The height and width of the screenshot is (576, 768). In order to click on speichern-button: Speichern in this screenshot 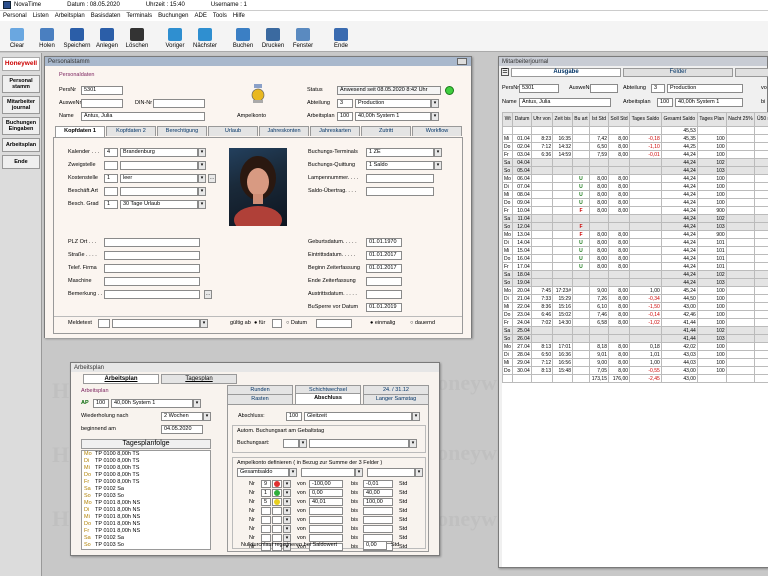, I will do `click(77, 36)`.